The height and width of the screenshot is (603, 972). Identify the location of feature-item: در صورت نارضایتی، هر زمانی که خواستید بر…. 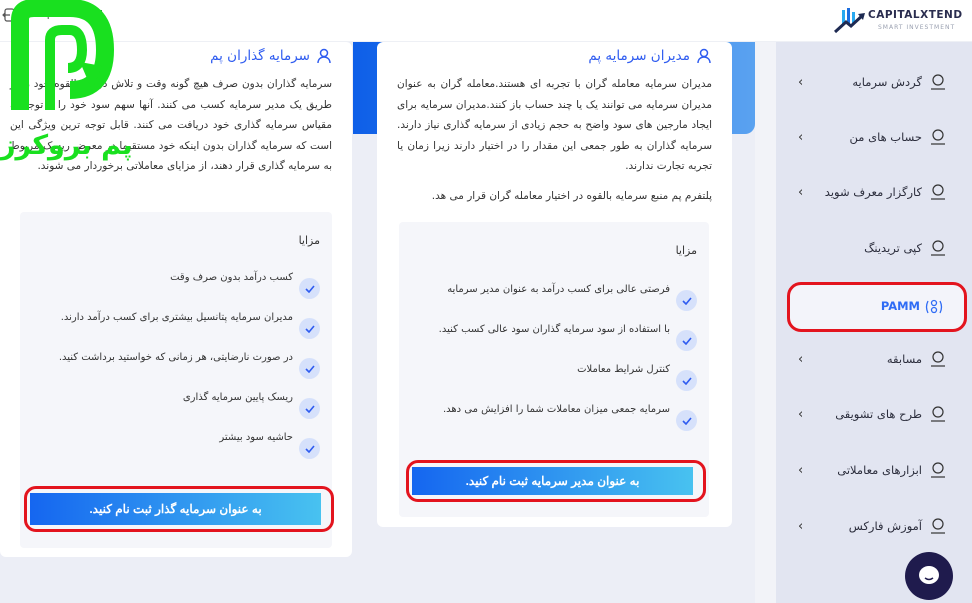
(189, 365).